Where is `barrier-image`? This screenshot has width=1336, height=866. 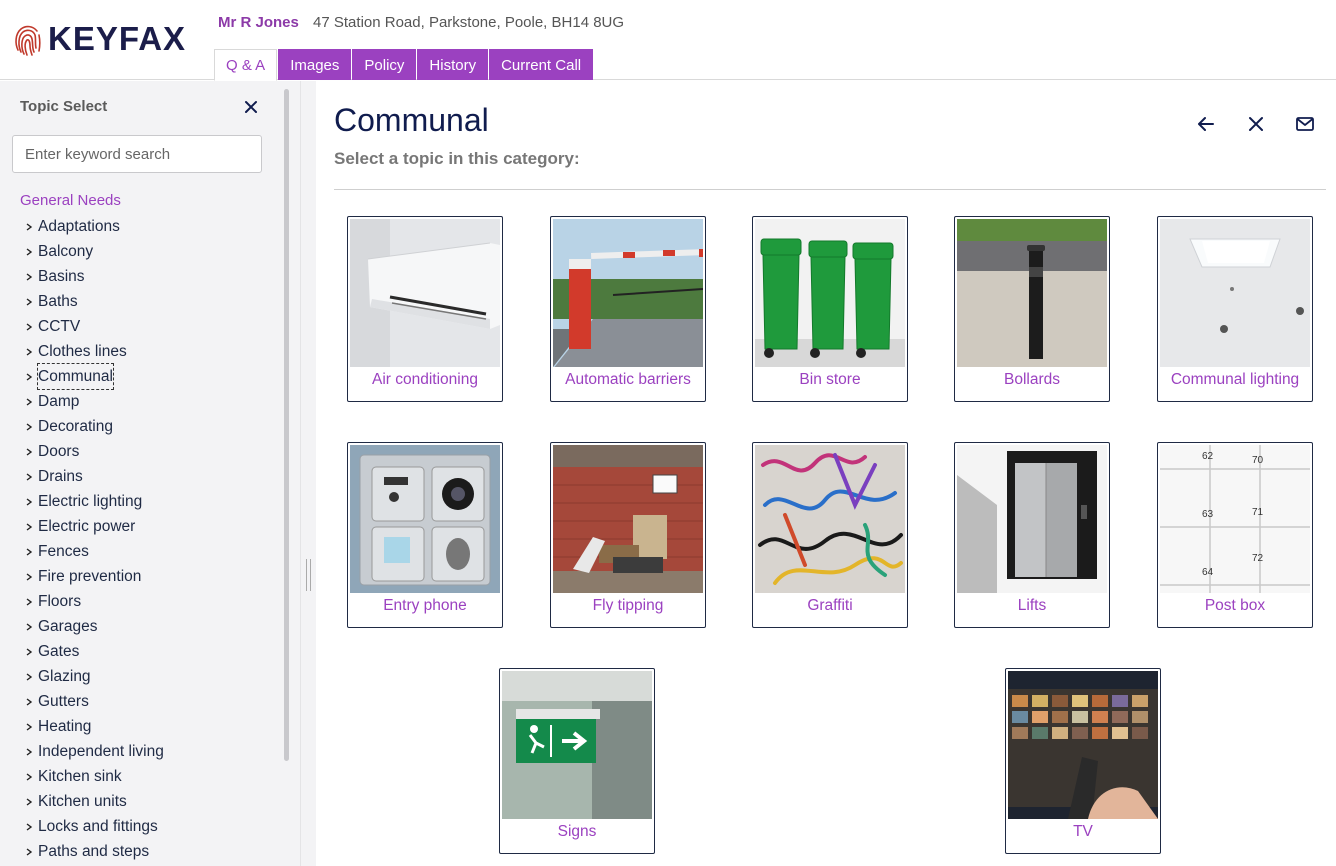 barrier-image is located at coordinates (628, 293).